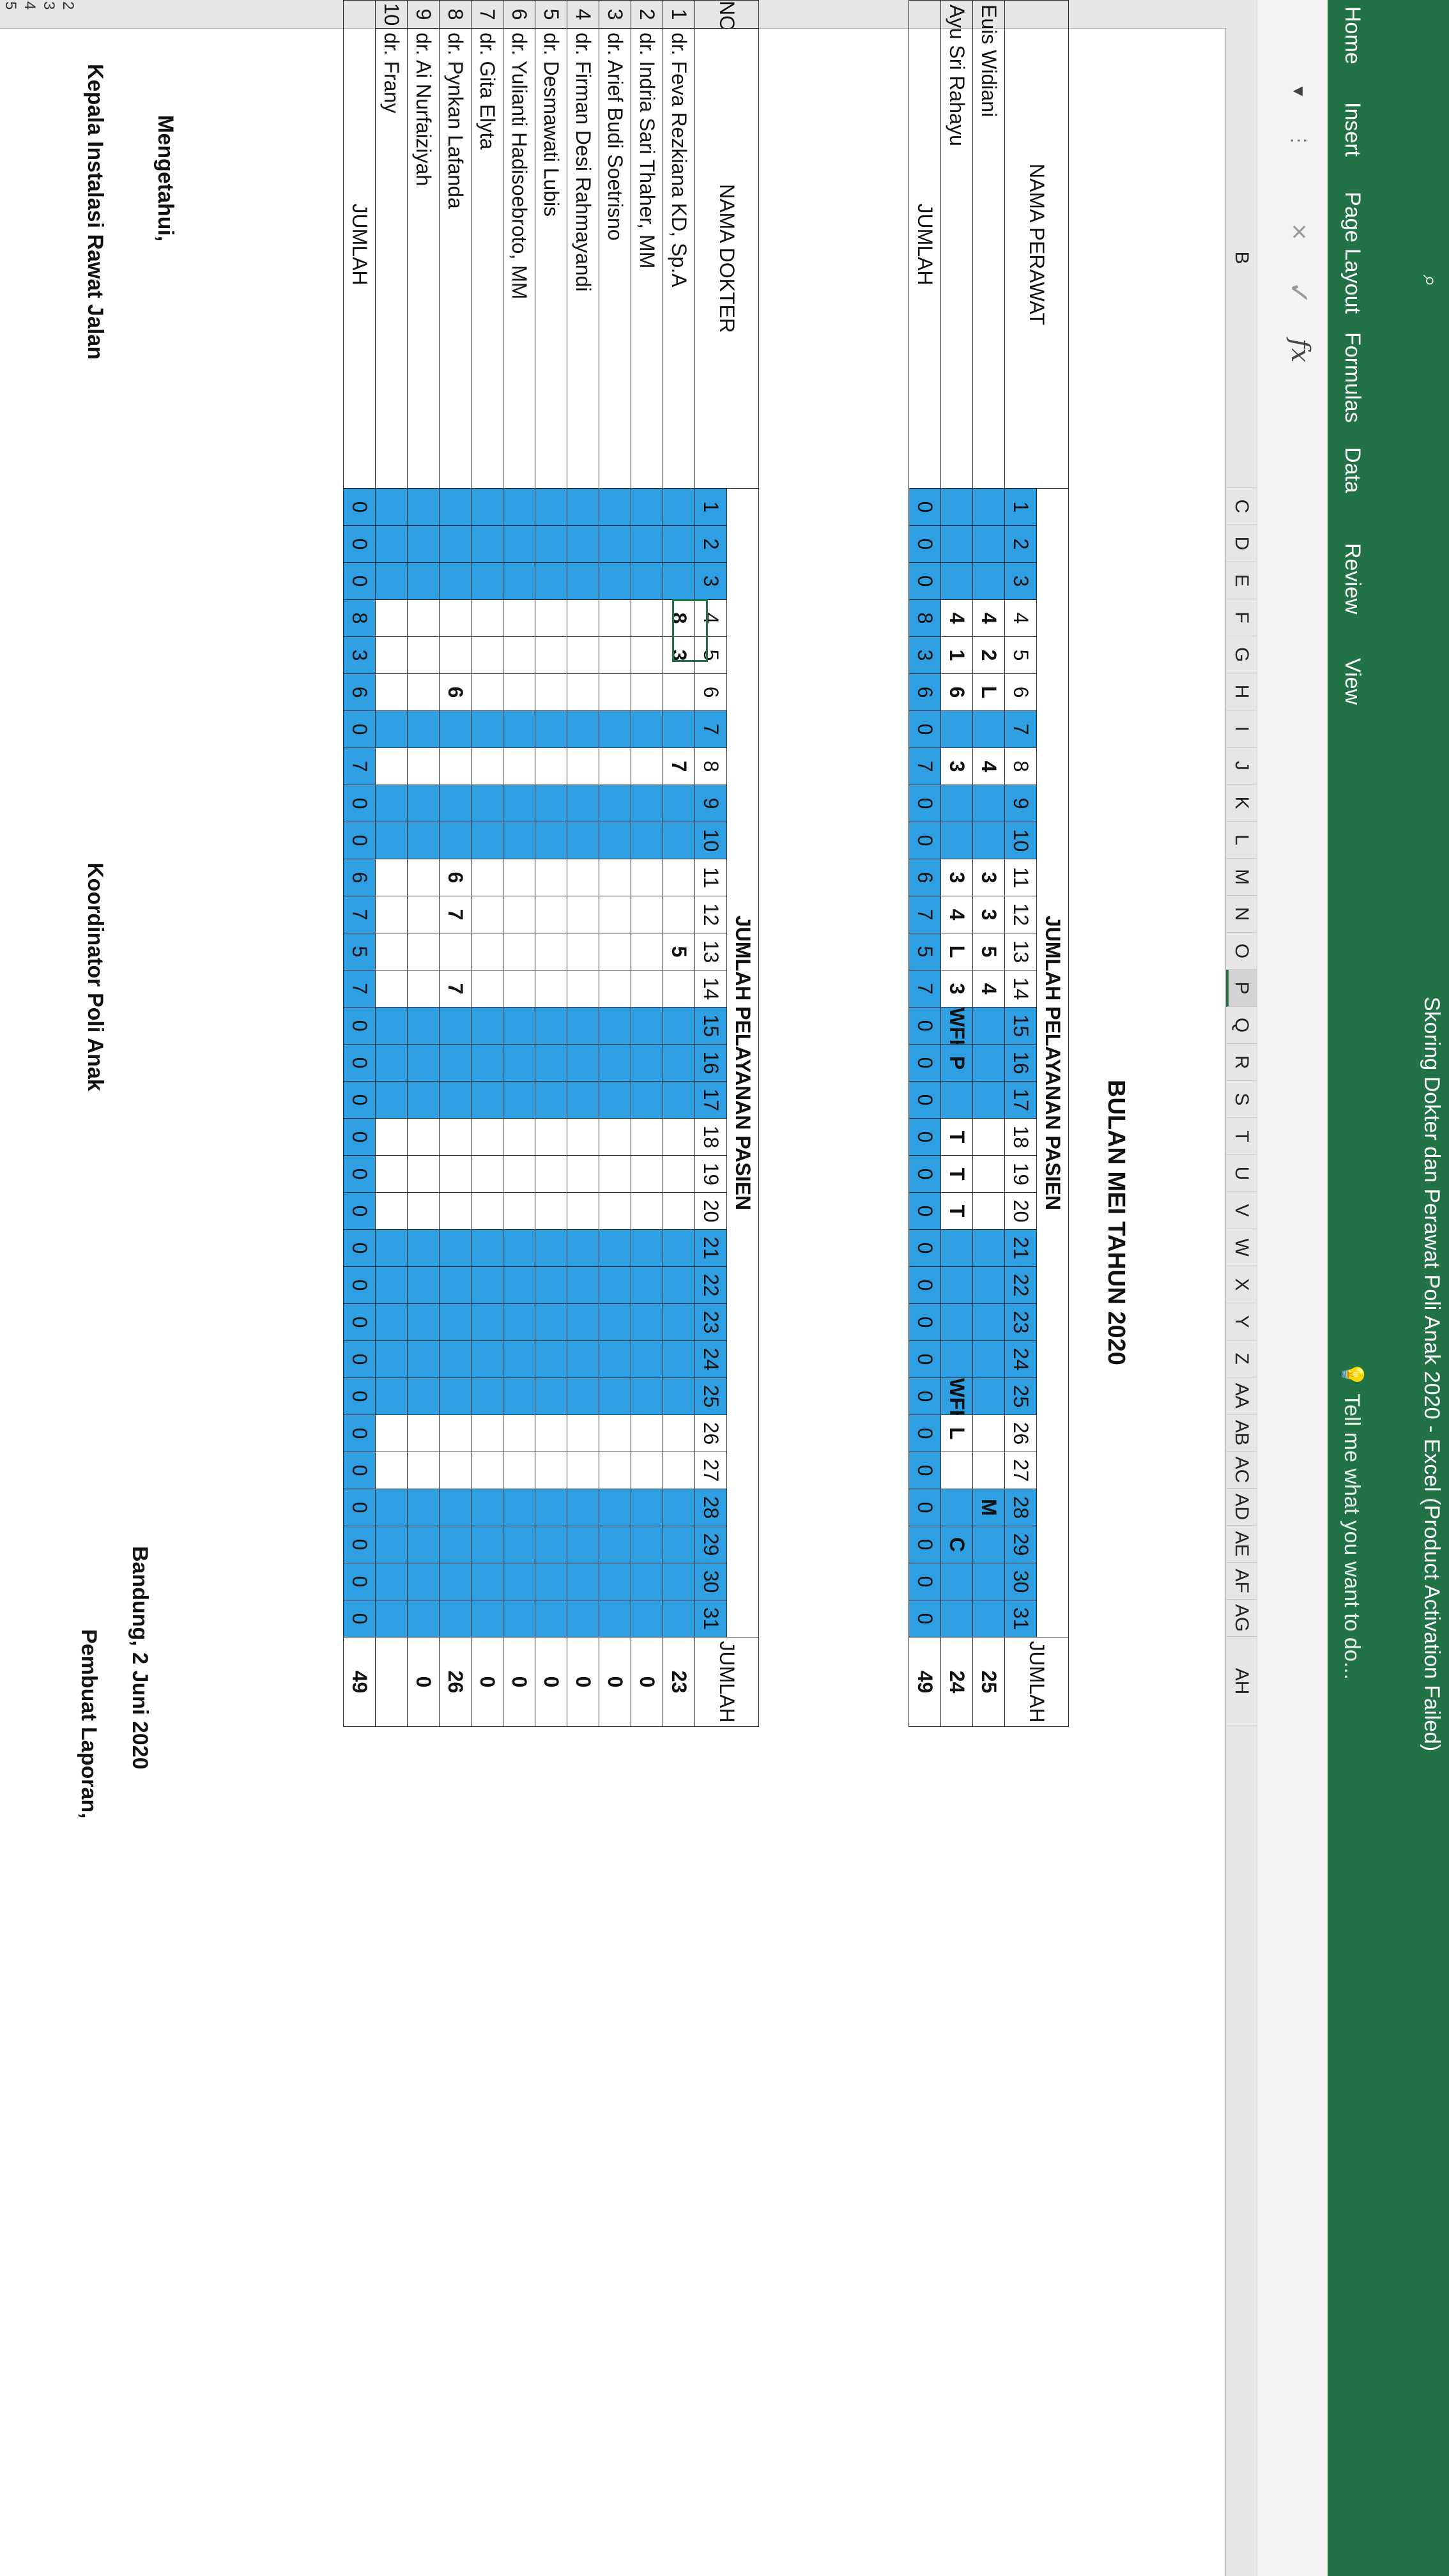 The image size is (1449, 2576). Describe the element at coordinates (988, 914) in the screenshot. I see `day-cell: 3` at that location.